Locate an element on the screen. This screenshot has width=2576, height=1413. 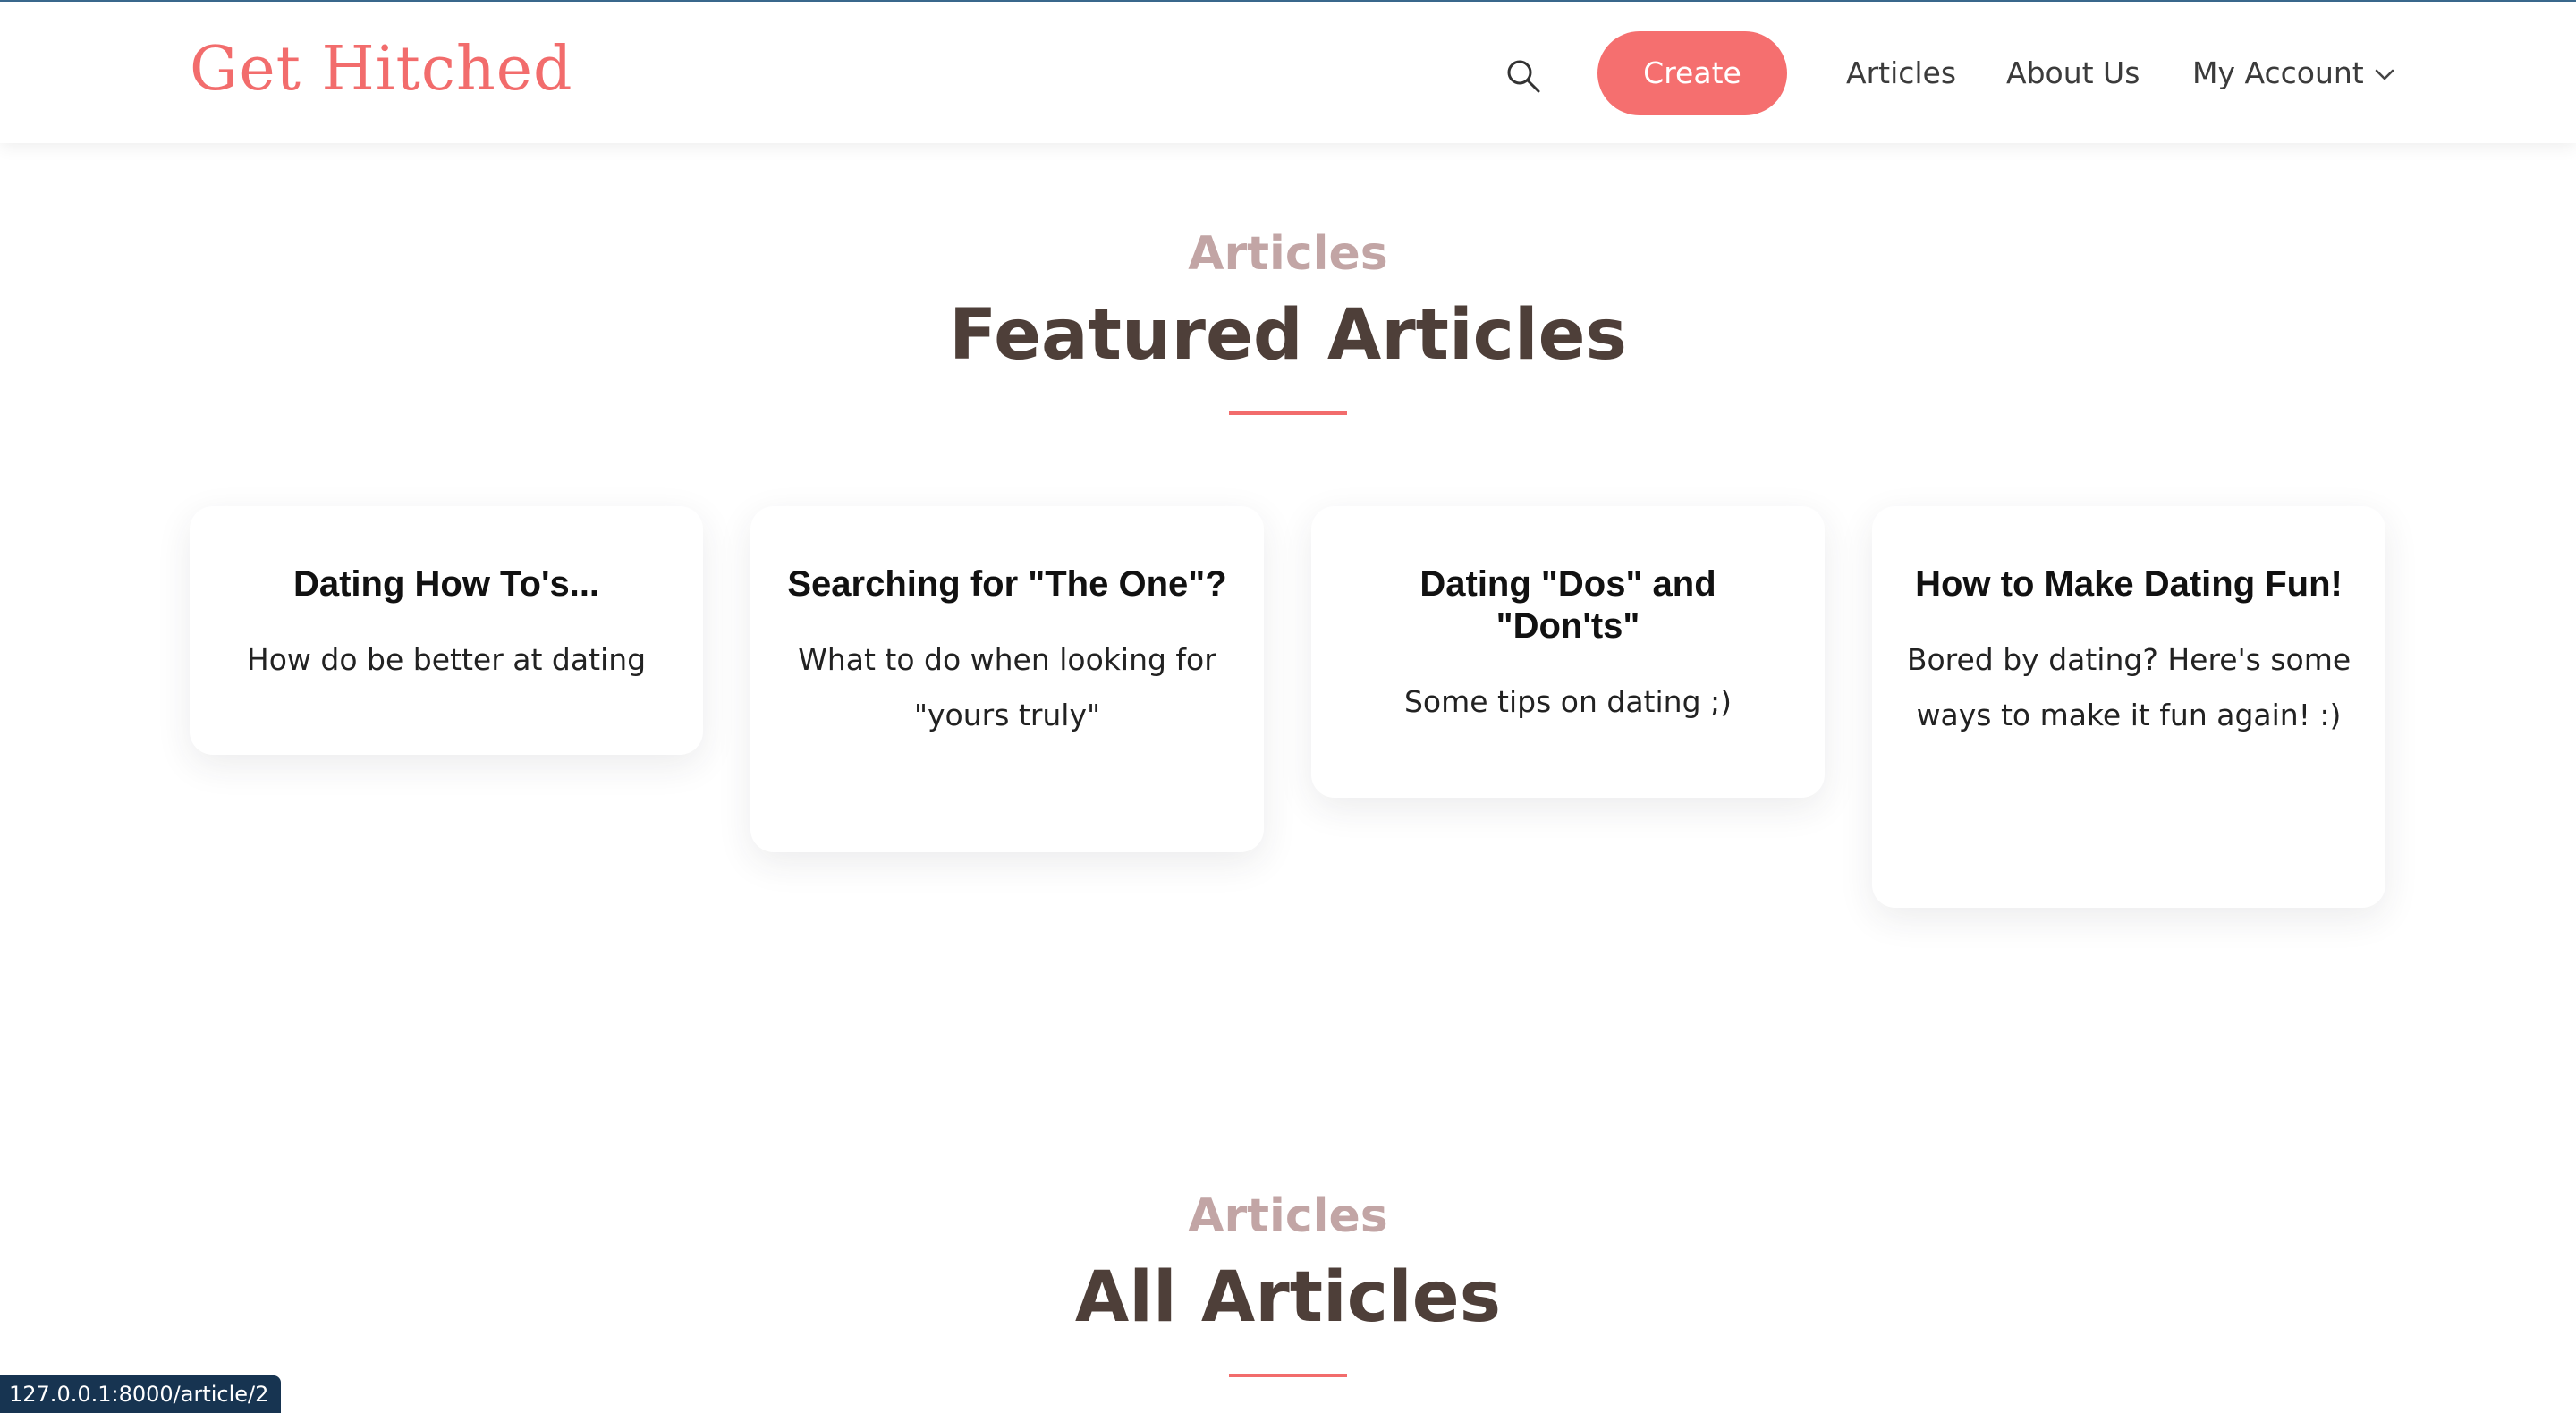
nav-articles-link: Articles is located at coordinates (1901, 73).